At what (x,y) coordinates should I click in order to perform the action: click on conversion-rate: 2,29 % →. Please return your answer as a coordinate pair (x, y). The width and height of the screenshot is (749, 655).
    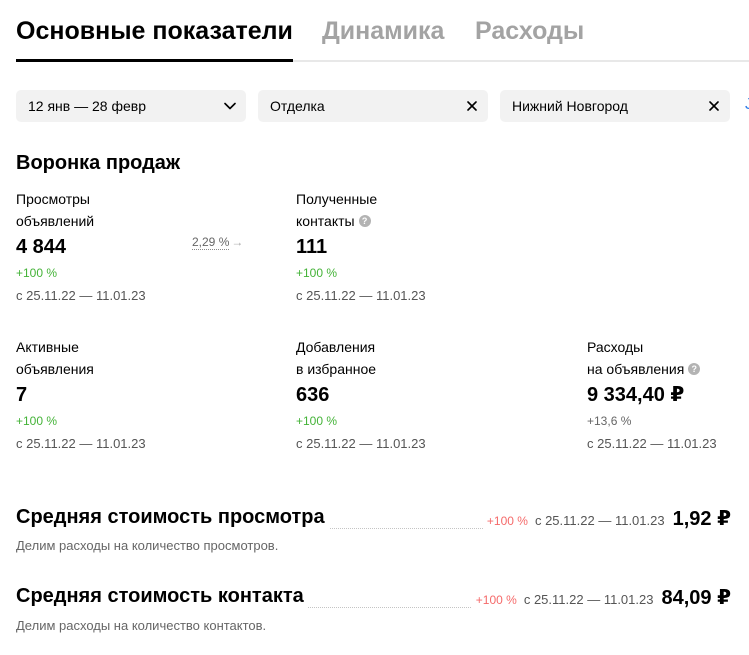
    Looking at the image, I should click on (218, 242).